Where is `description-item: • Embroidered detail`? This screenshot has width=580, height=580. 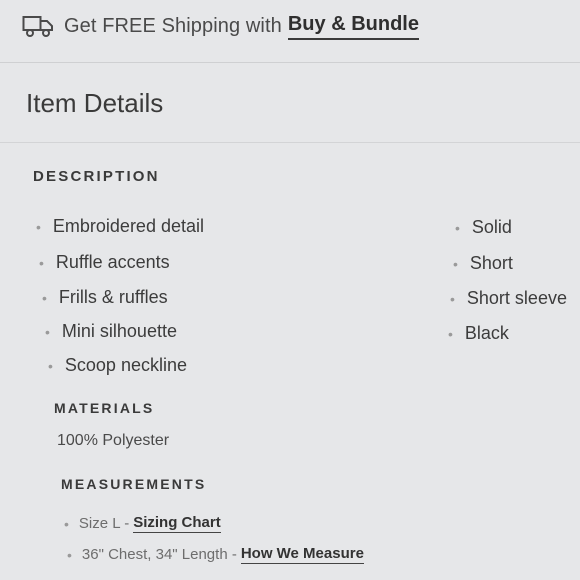
description-item: • Embroidered detail is located at coordinates (120, 226).